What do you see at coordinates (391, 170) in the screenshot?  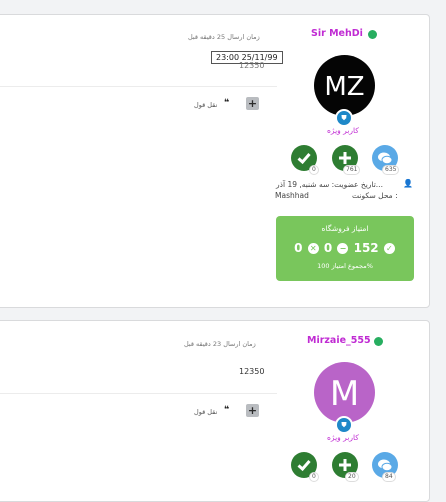 I see `messages-count: 635` at bounding box center [391, 170].